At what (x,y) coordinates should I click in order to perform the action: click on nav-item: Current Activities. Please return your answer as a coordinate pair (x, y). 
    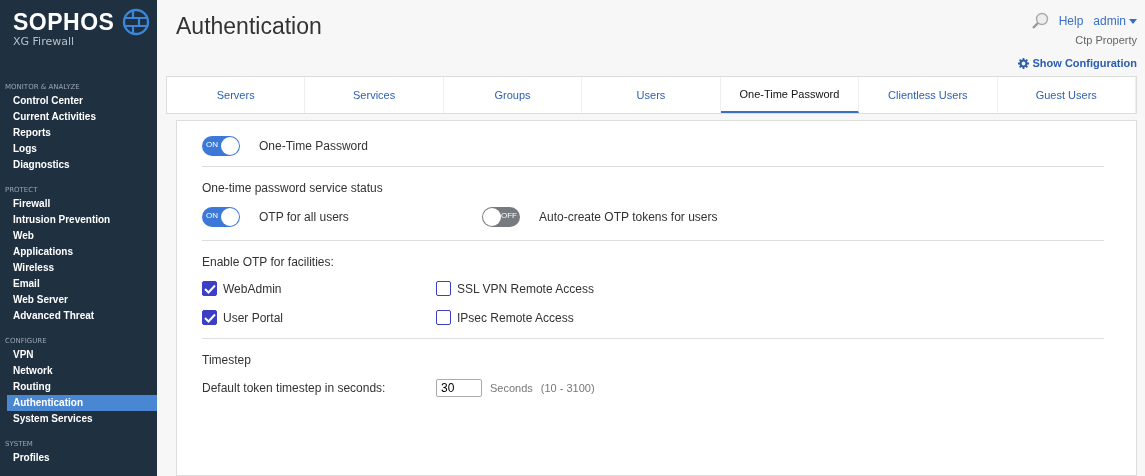
    Looking at the image, I should click on (78, 117).